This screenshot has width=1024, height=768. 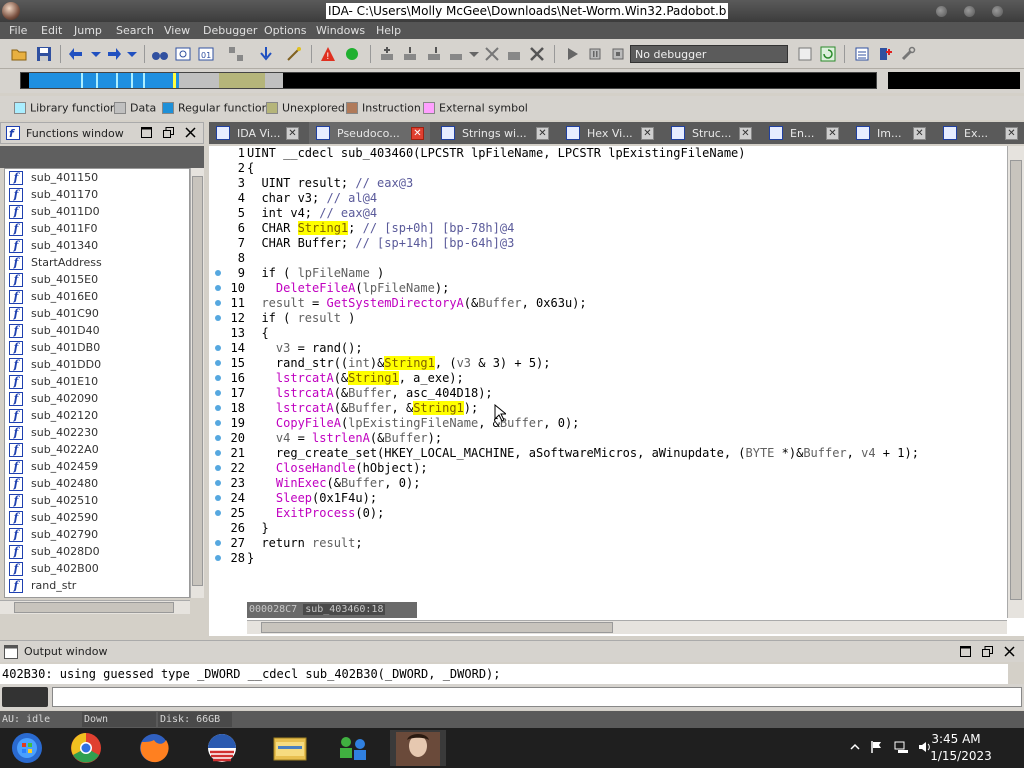 I want to click on jump-down-icon, so click(x=266, y=54).